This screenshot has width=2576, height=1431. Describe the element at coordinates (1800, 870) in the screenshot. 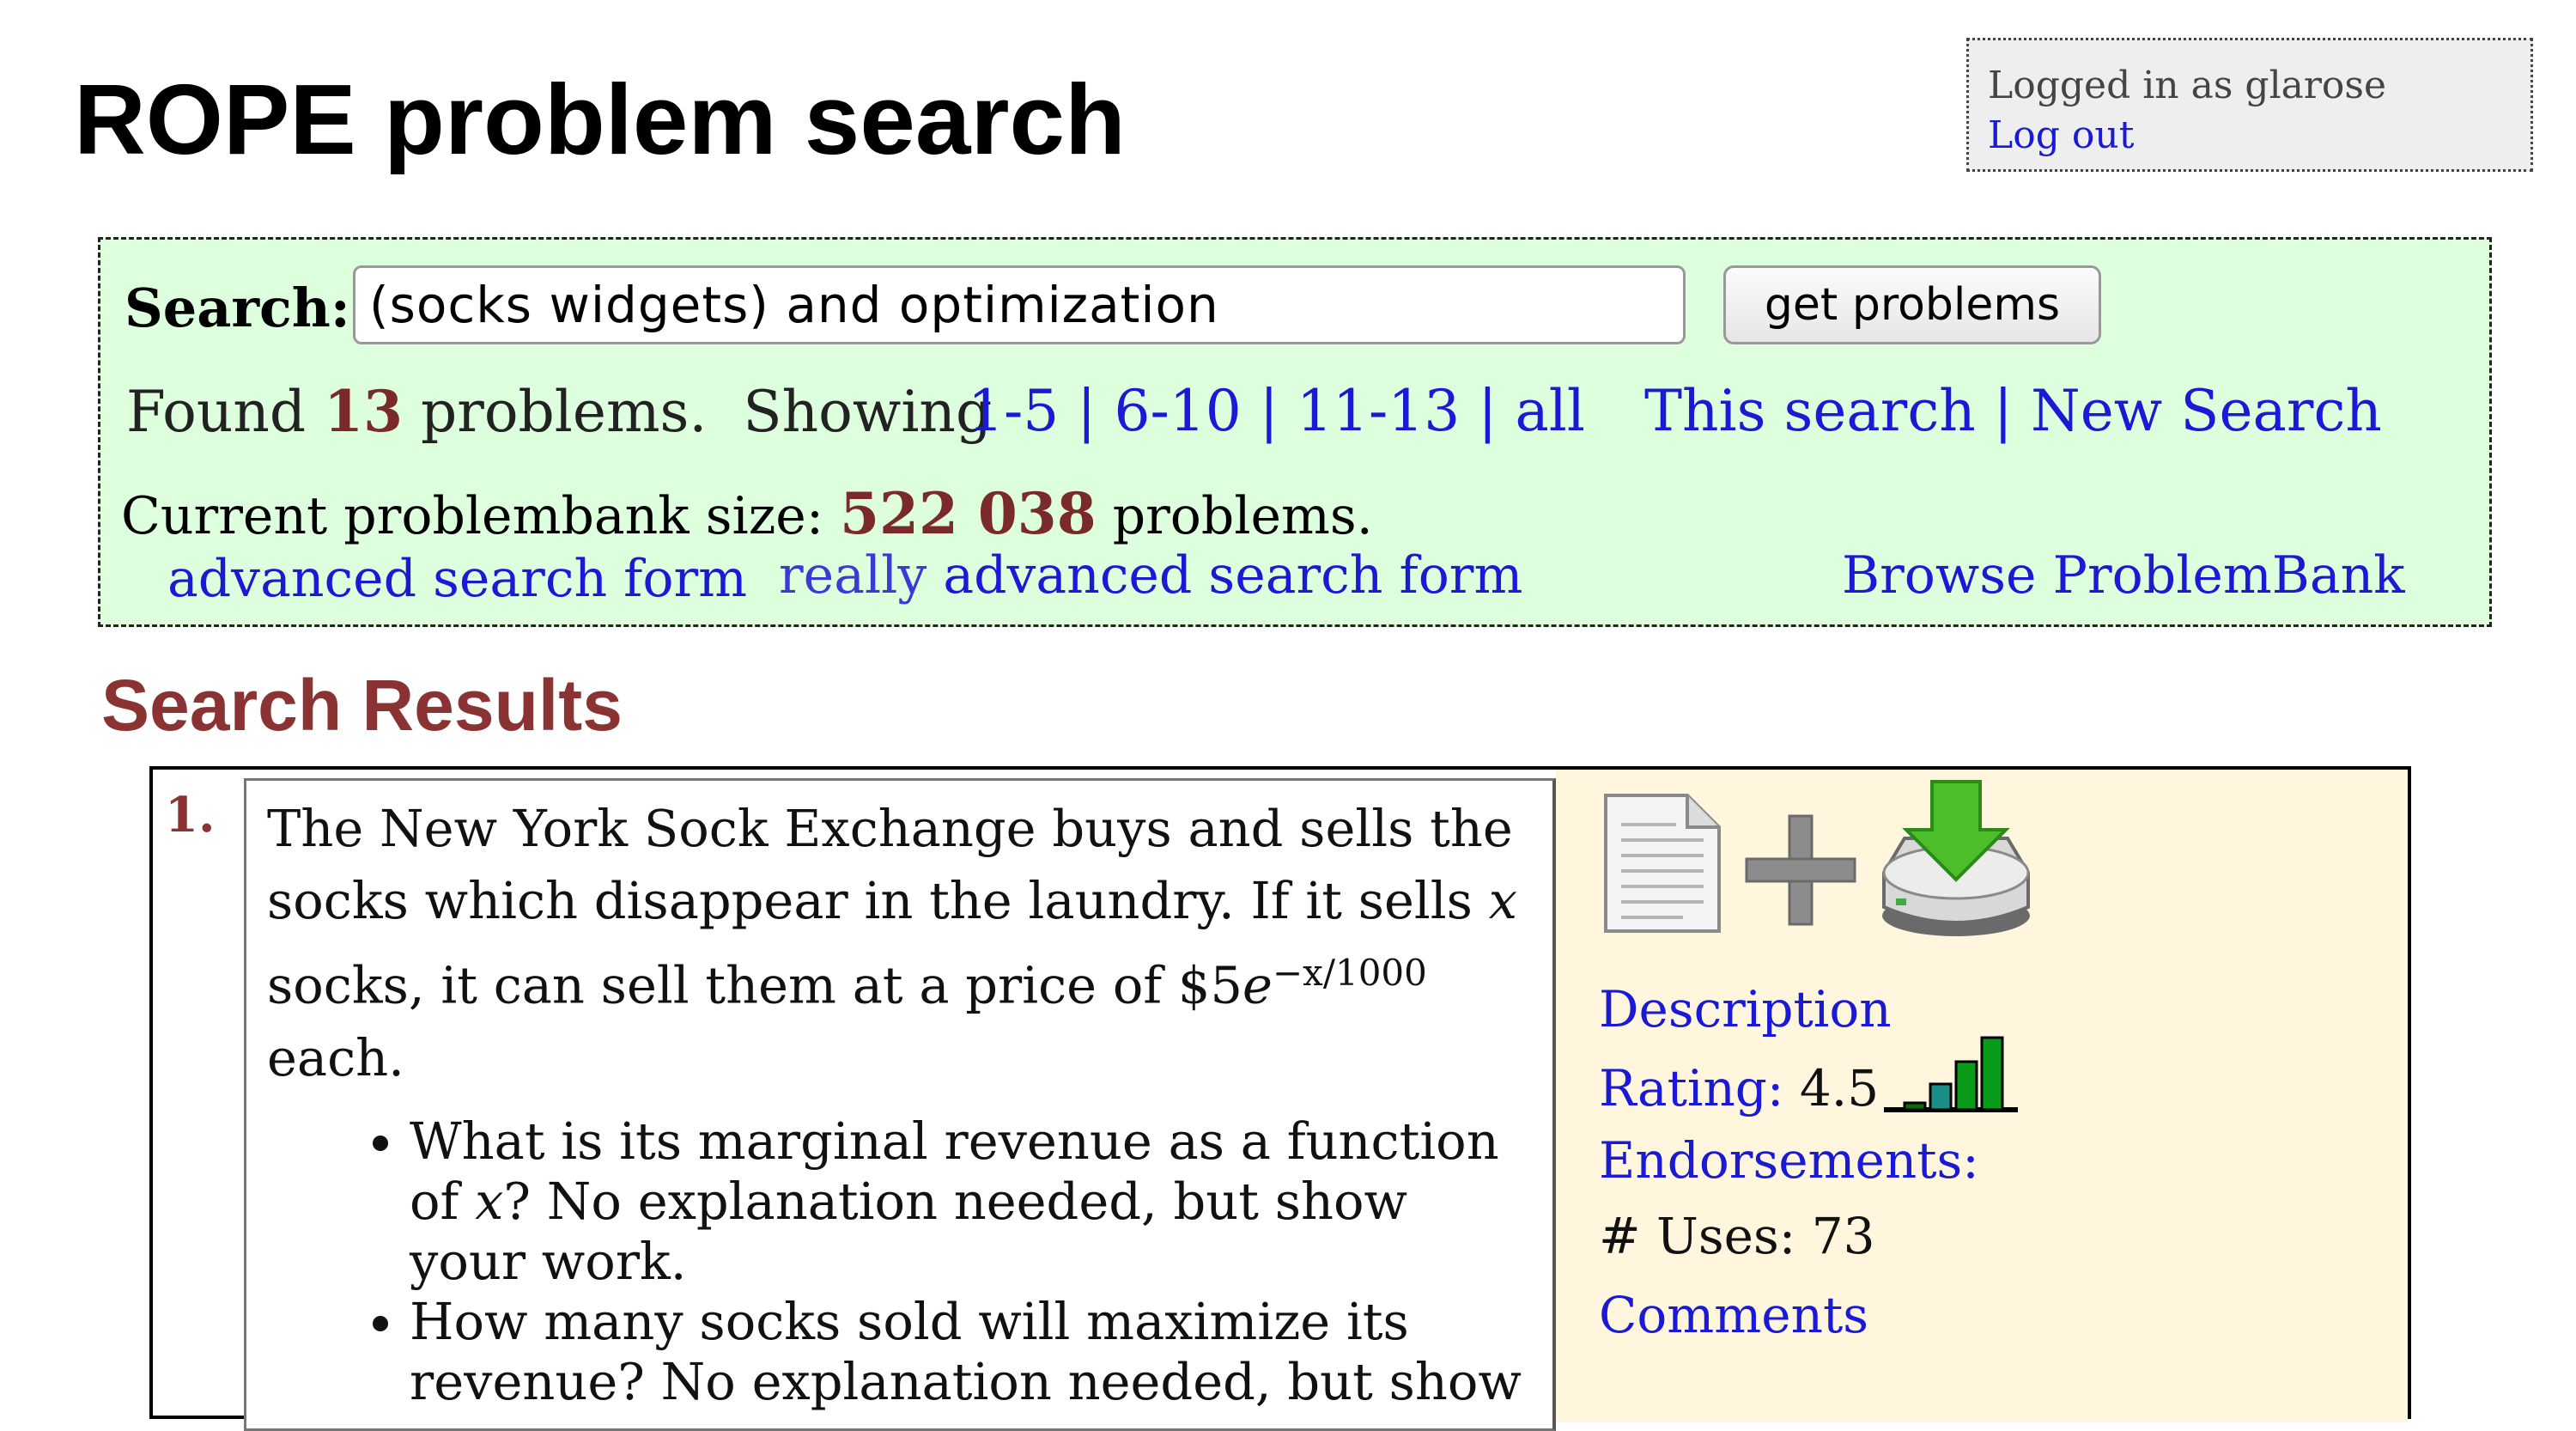

I see `plus-icon` at that location.